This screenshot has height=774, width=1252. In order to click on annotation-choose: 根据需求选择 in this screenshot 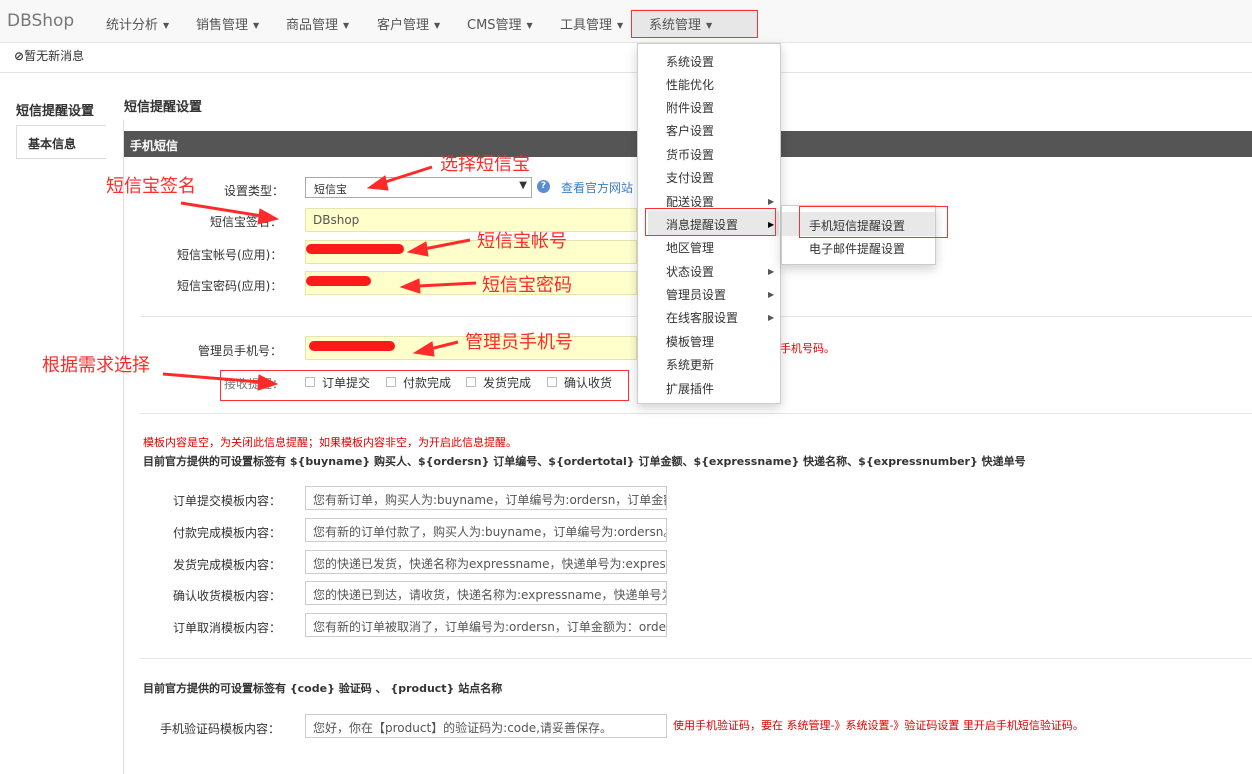, I will do `click(96, 365)`.